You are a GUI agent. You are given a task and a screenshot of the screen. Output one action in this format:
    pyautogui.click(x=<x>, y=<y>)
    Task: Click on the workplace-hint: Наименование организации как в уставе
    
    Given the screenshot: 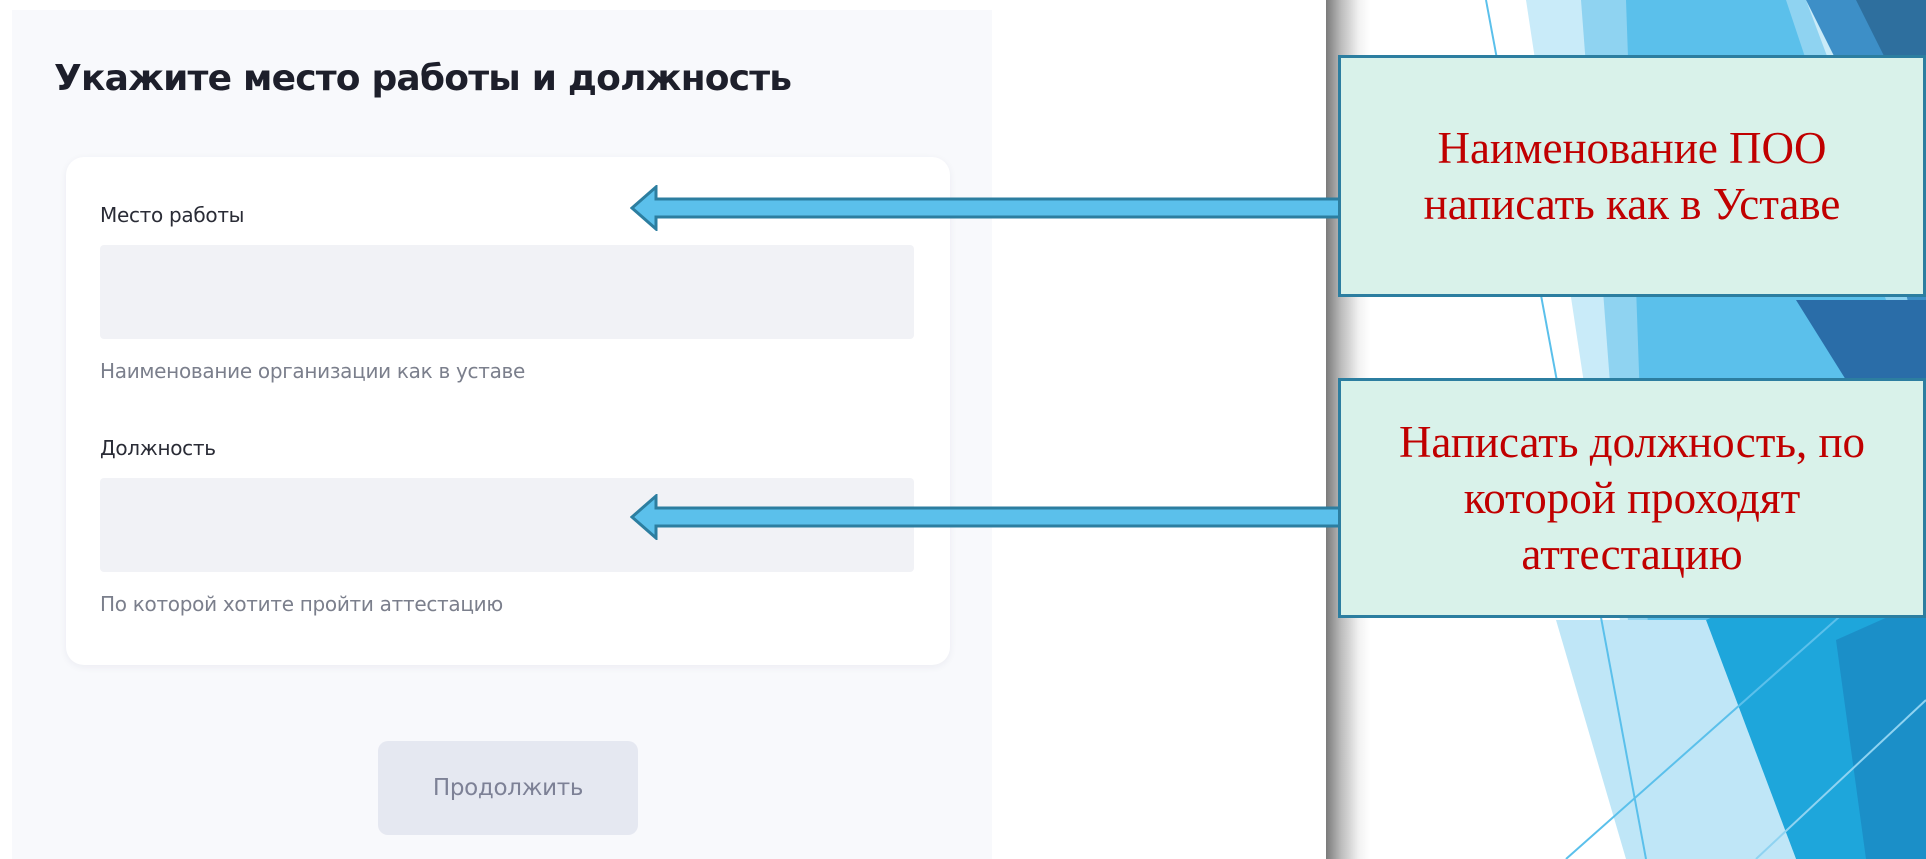 What is the action you would take?
    pyautogui.click(x=313, y=371)
    